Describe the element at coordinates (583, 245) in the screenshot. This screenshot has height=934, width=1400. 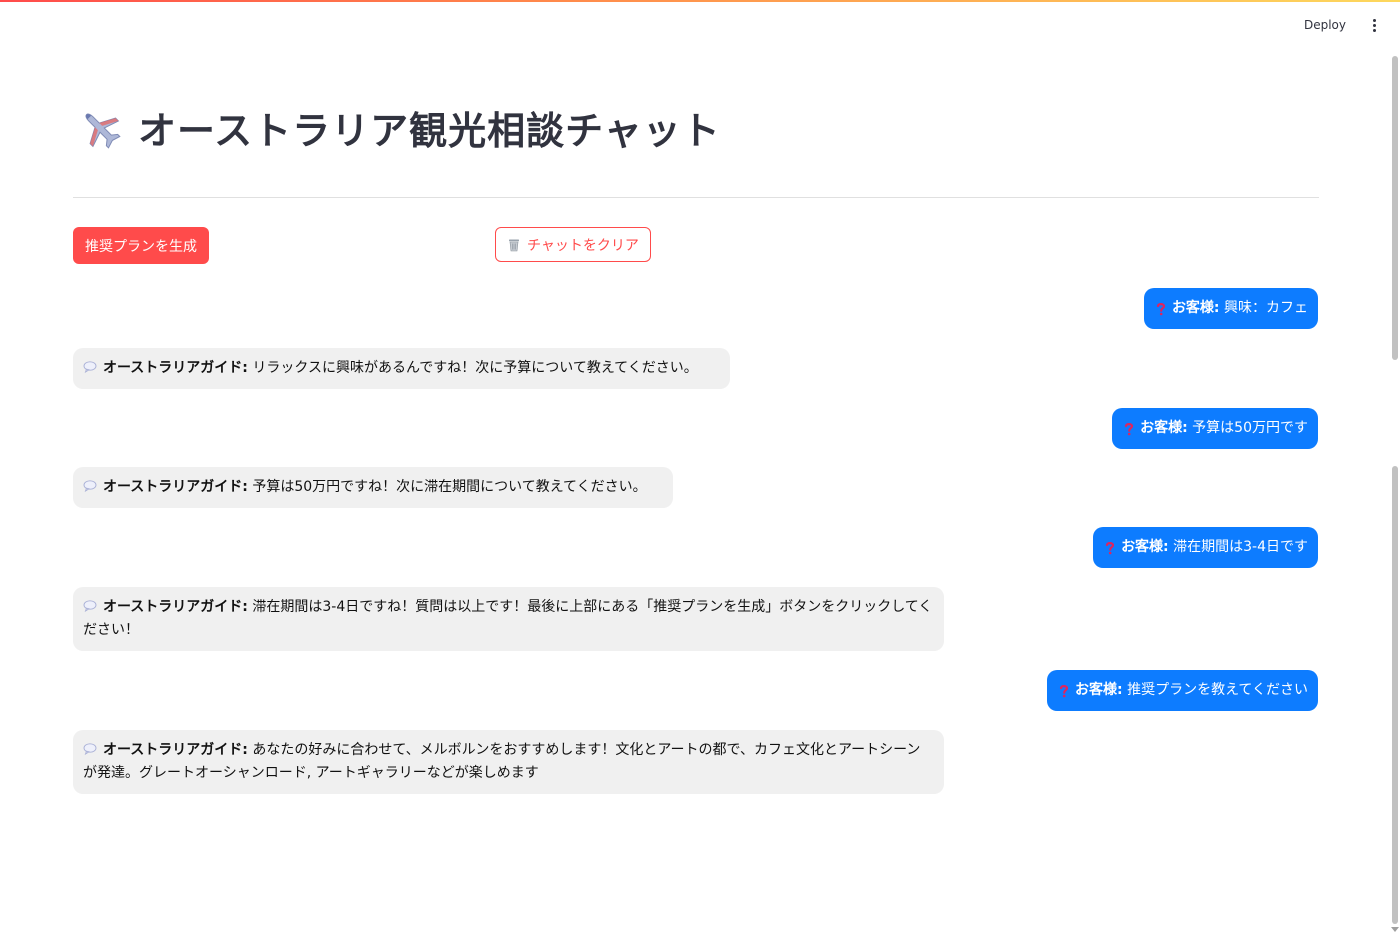
I see `clear-chat-label: チャットをクリア` at that location.